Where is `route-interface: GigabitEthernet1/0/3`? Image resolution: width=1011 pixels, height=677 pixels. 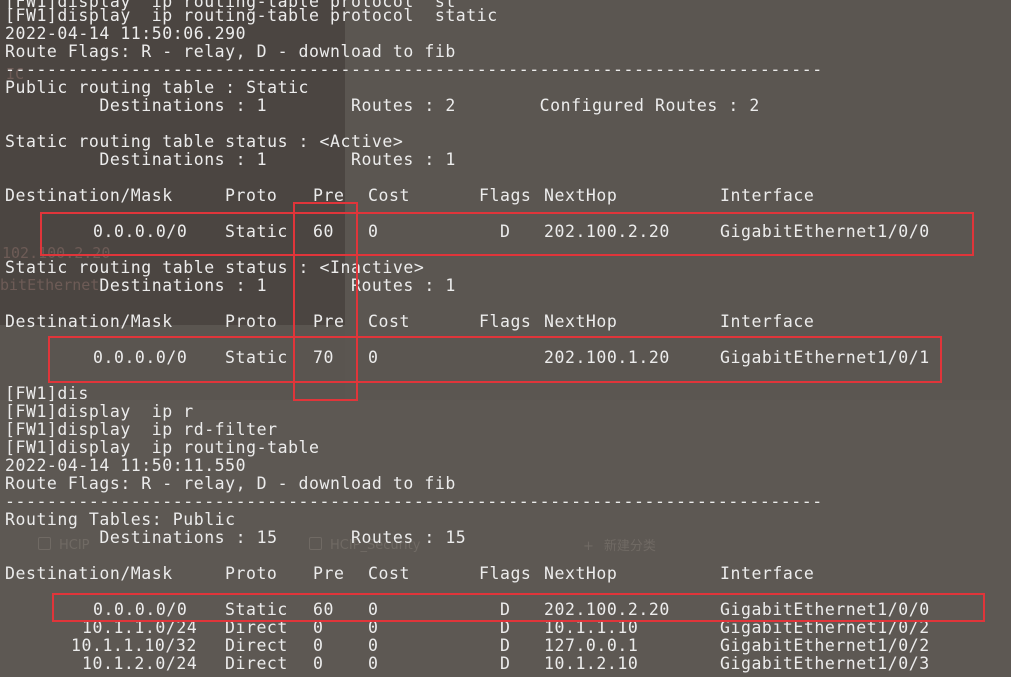 route-interface: GigabitEthernet1/0/3 is located at coordinates (825, 663).